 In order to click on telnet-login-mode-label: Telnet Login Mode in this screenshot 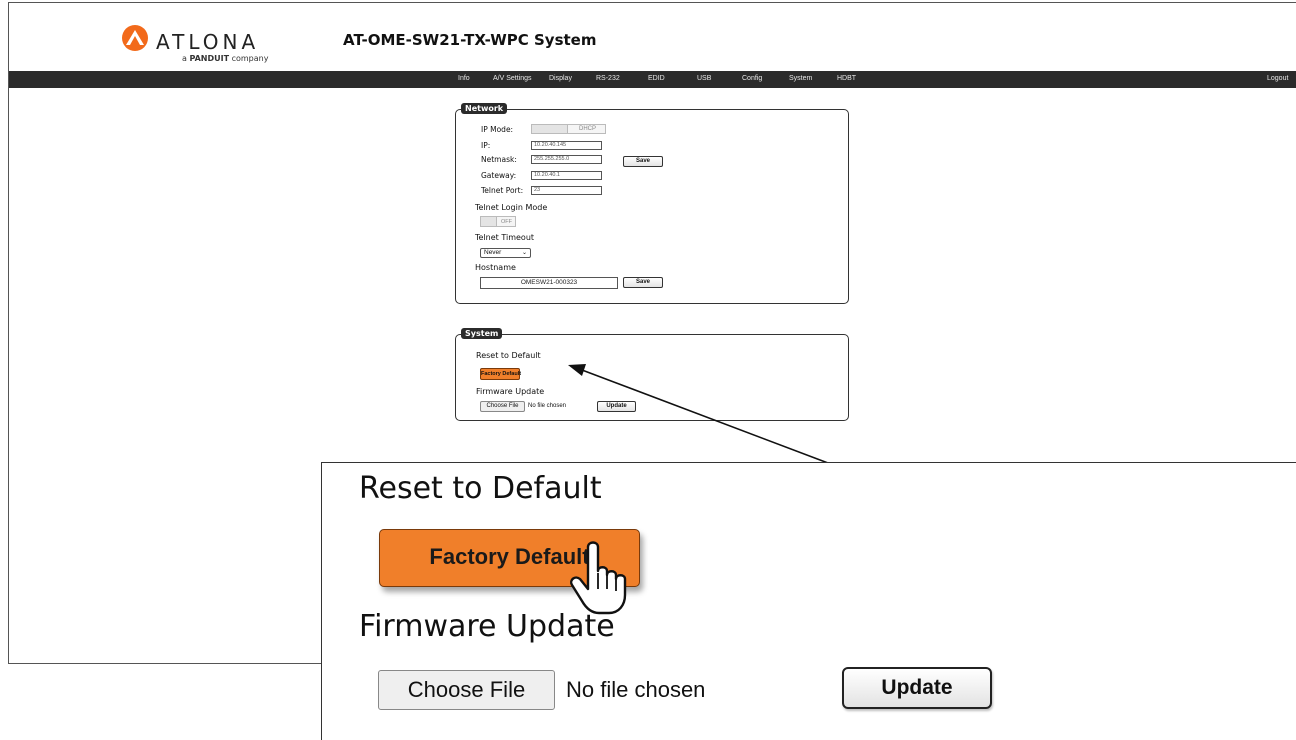, I will do `click(511, 207)`.